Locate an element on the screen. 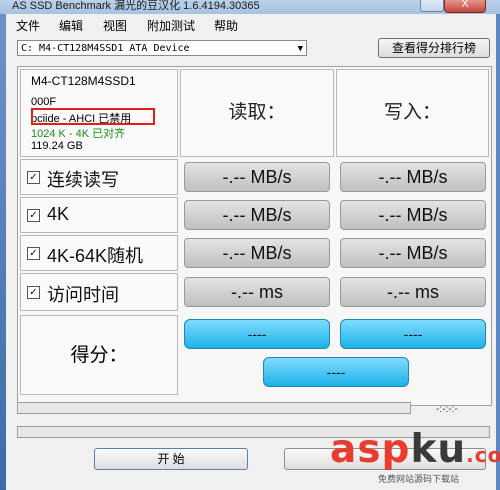 The image size is (500, 490). row-access: ✓ 访问时间 is located at coordinates (99, 292).